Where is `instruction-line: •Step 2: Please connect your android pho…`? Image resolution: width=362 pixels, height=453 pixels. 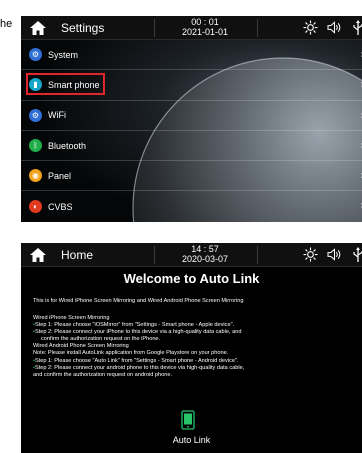
instruction-line: •Step 2: Please connect your android pho… is located at coordinates (139, 367).